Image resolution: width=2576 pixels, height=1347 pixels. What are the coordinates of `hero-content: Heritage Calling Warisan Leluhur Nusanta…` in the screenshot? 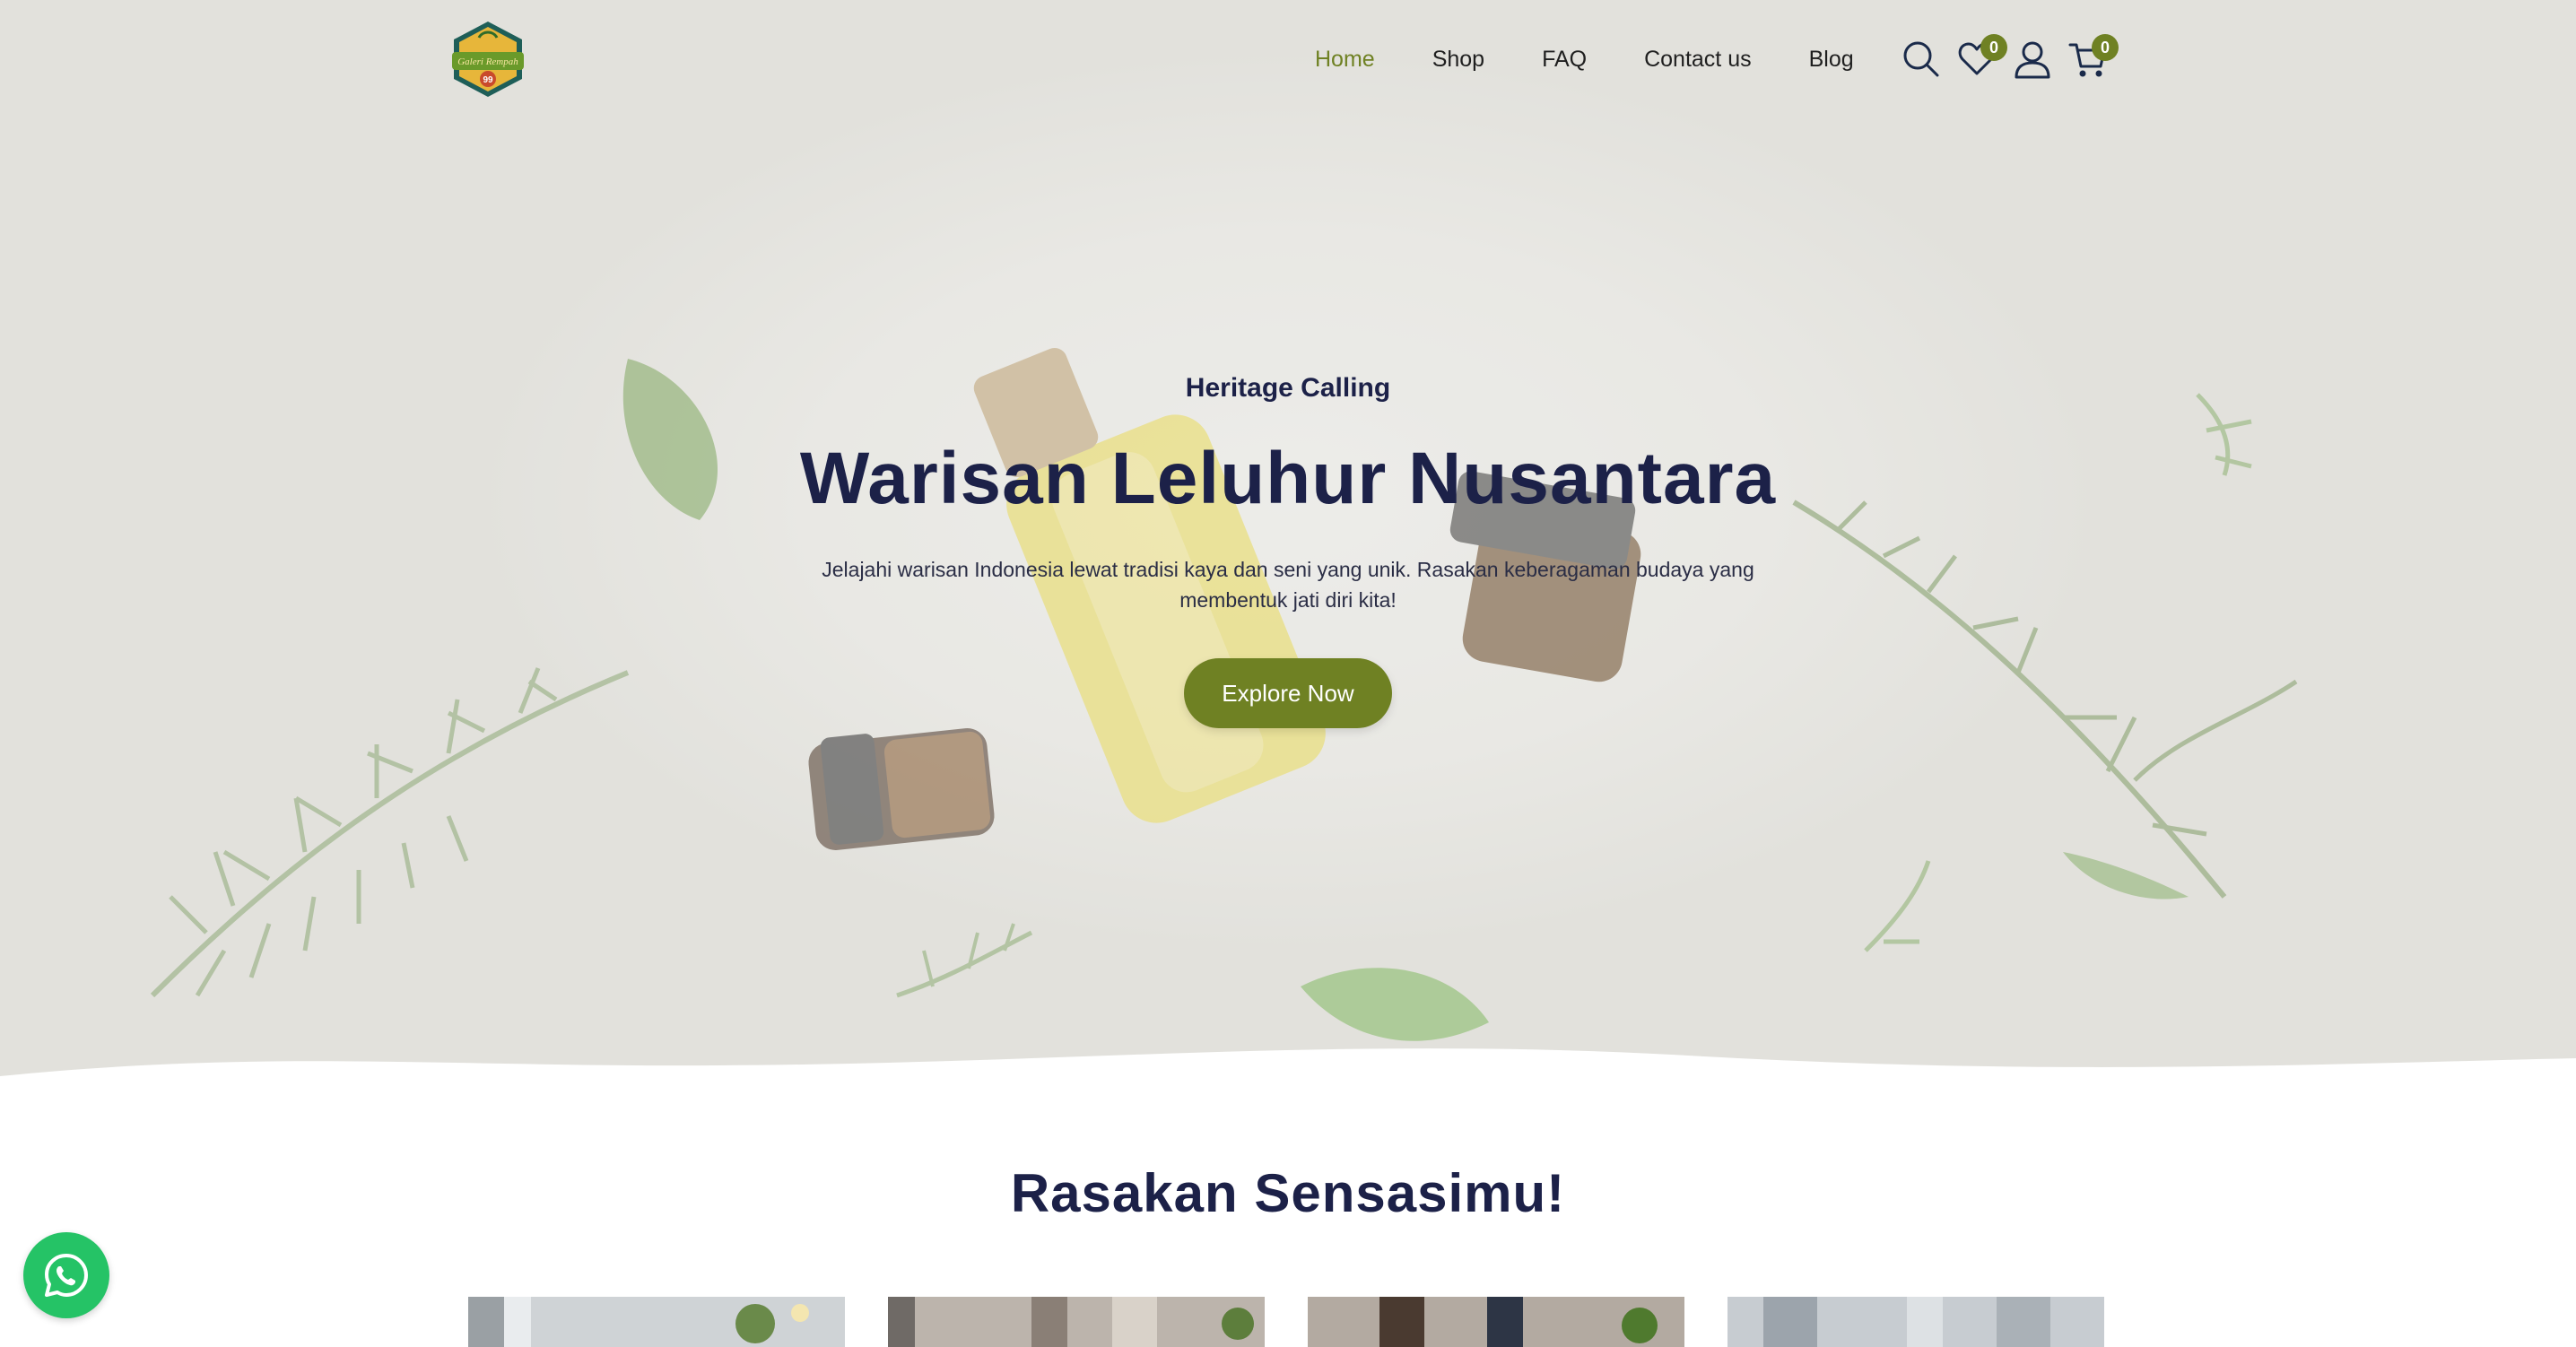 It's located at (1288, 543).